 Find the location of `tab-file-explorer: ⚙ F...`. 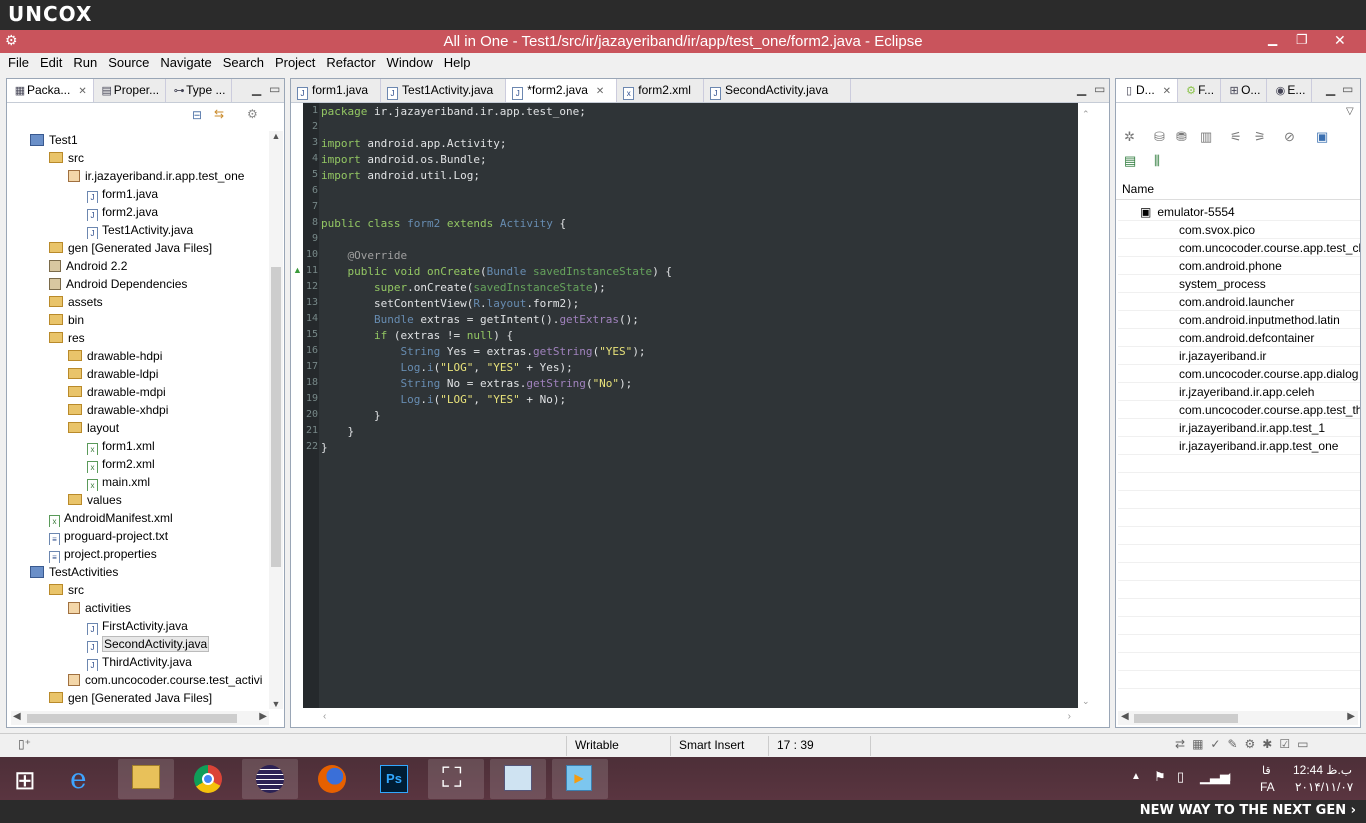

tab-file-explorer: ⚙ F... is located at coordinates (1200, 90).